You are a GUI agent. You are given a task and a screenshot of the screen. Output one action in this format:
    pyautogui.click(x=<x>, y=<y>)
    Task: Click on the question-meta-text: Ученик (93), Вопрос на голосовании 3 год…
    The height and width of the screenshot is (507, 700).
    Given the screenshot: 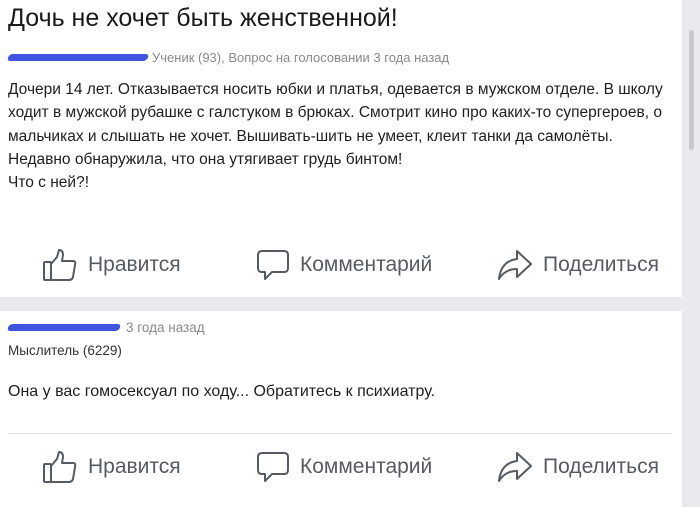 What is the action you would take?
    pyautogui.click(x=301, y=57)
    